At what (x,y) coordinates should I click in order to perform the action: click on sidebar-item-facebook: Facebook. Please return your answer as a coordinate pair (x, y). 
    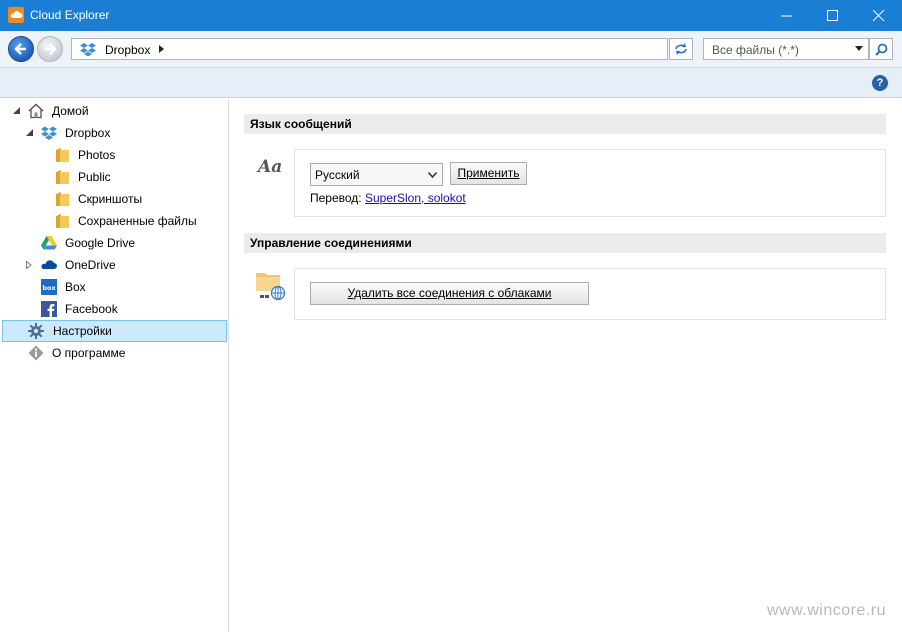
    Looking at the image, I should click on (114, 309).